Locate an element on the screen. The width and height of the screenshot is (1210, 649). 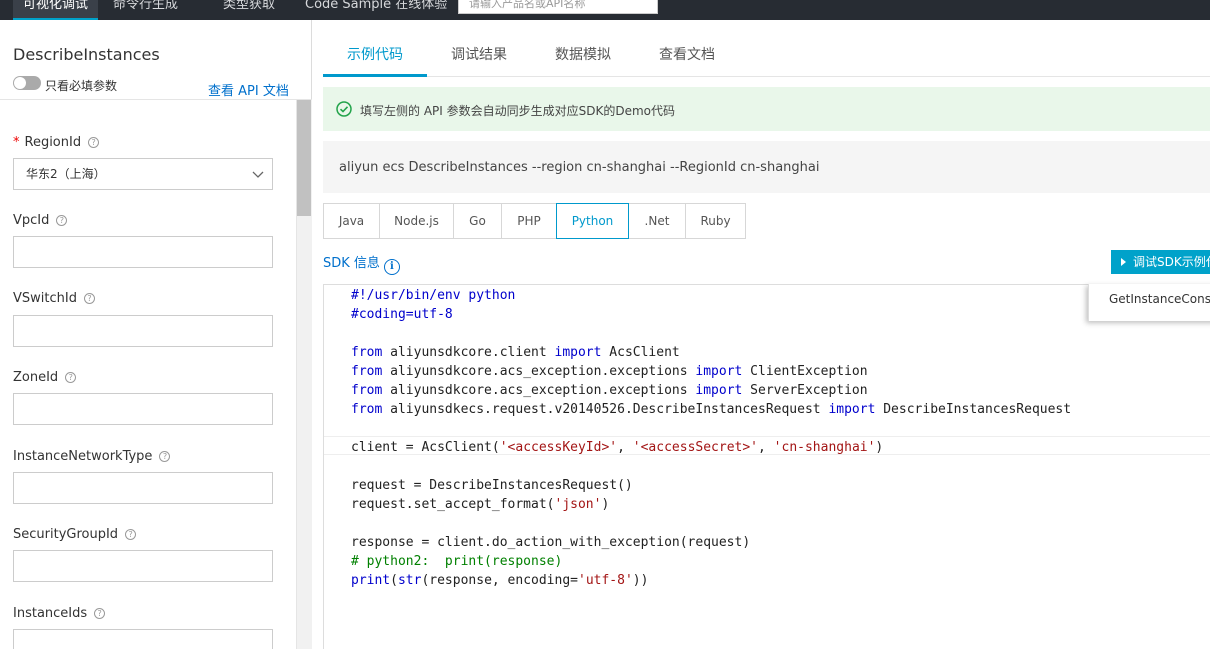
lang-tab-ruby: Ruby is located at coordinates (715, 221).